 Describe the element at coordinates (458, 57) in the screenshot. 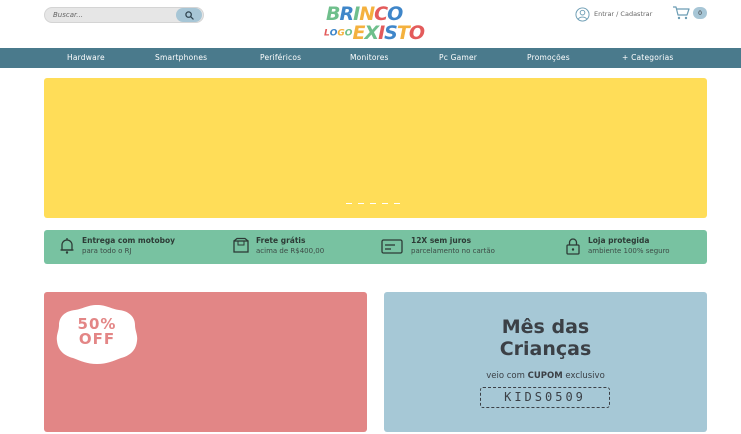

I see `nav-item-pc-gamer: Pc Gamer` at that location.